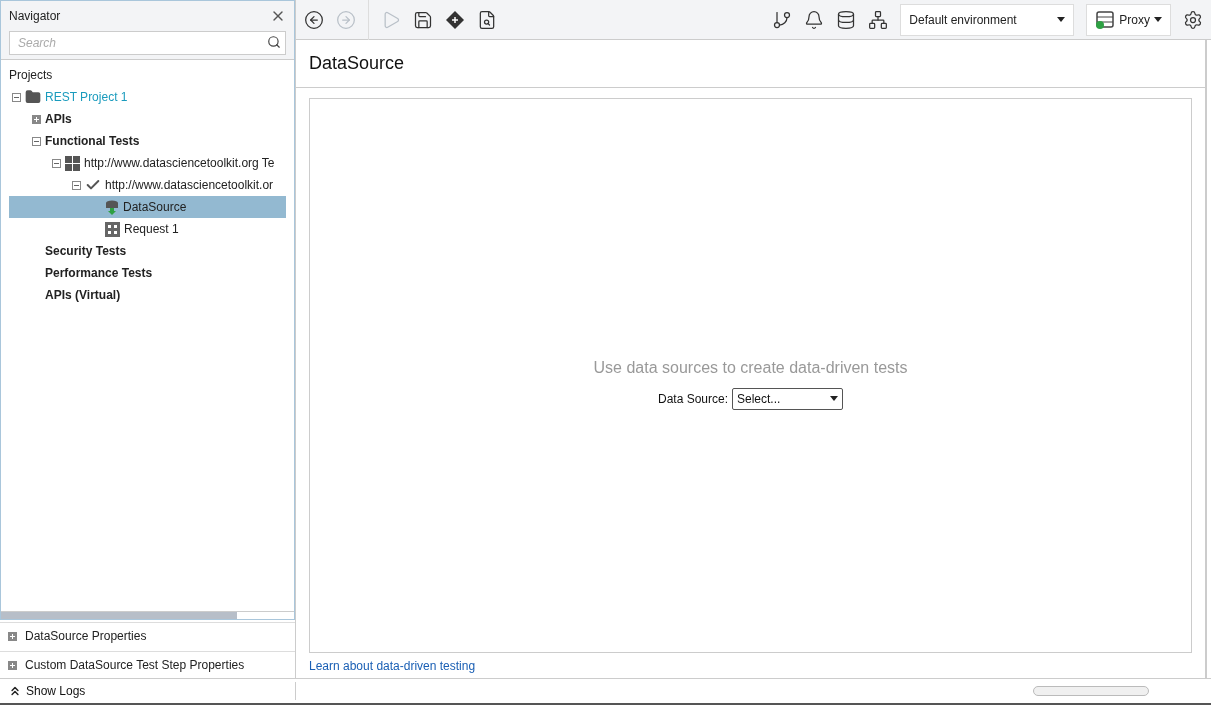 The image size is (1211, 705). I want to click on tree-item: Performance Tests, so click(147, 273).